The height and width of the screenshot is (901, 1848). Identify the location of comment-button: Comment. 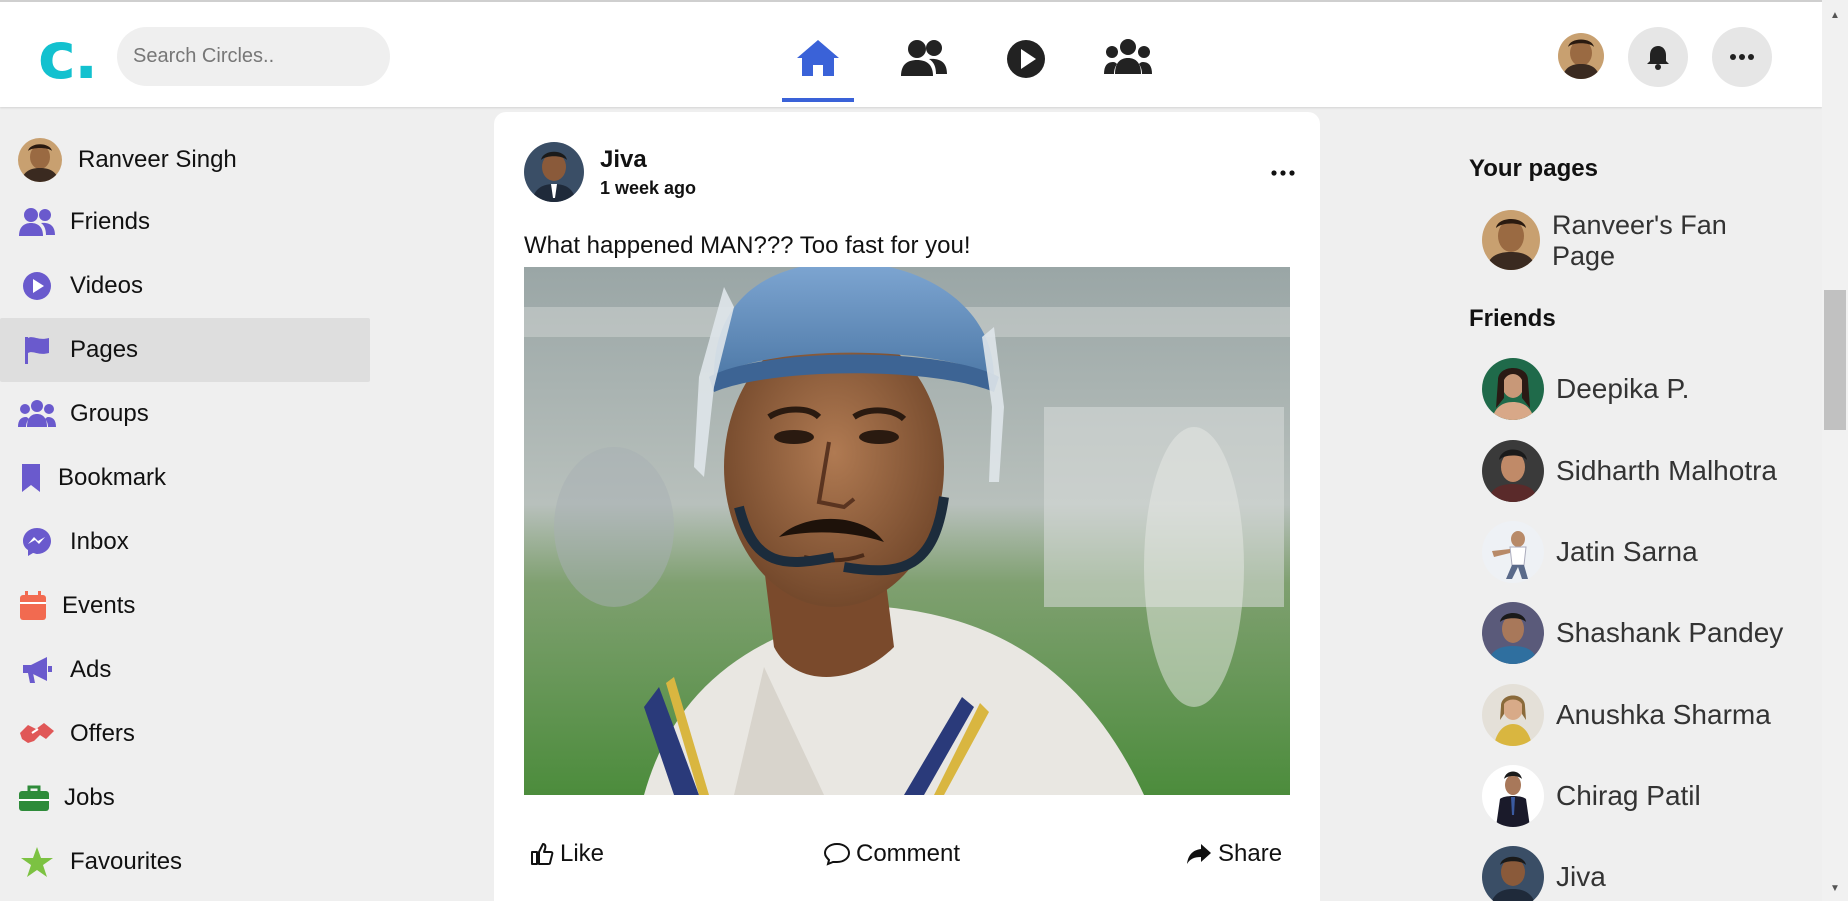
(892, 854).